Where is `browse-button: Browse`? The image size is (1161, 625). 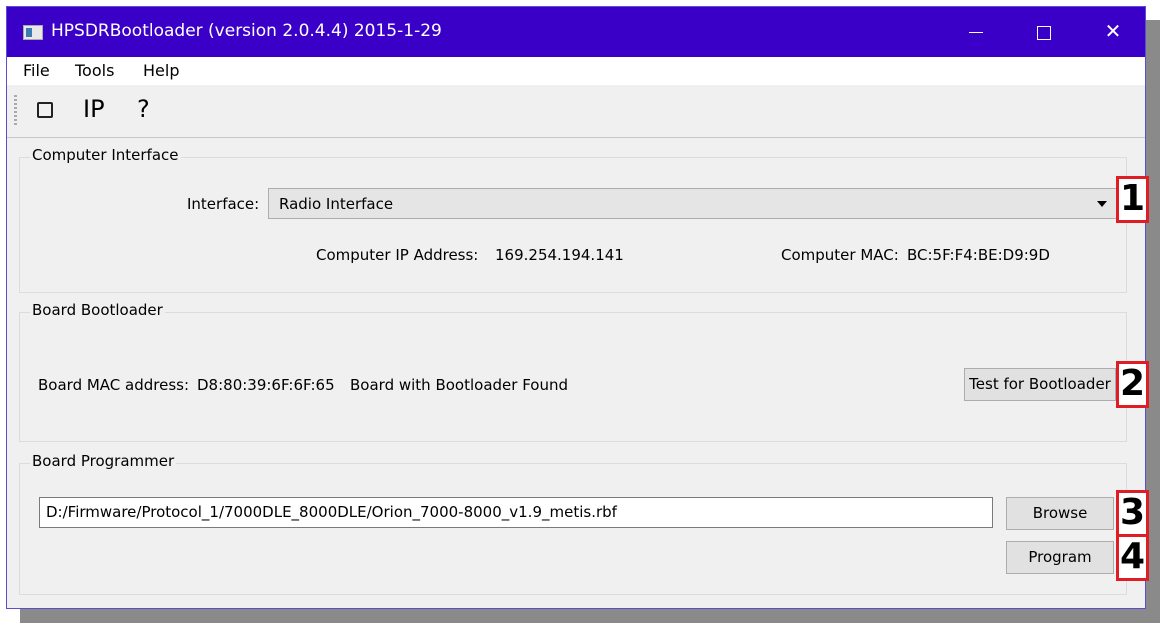 browse-button: Browse is located at coordinates (1060, 513).